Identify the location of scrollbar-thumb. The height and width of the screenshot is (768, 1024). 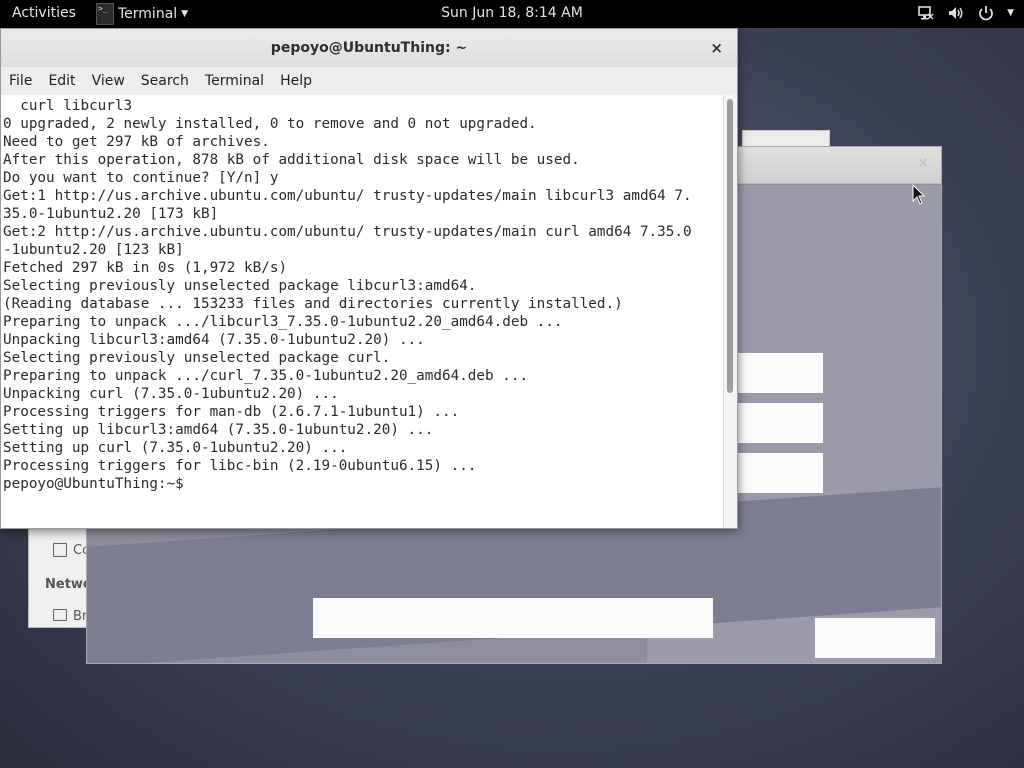
(730, 246).